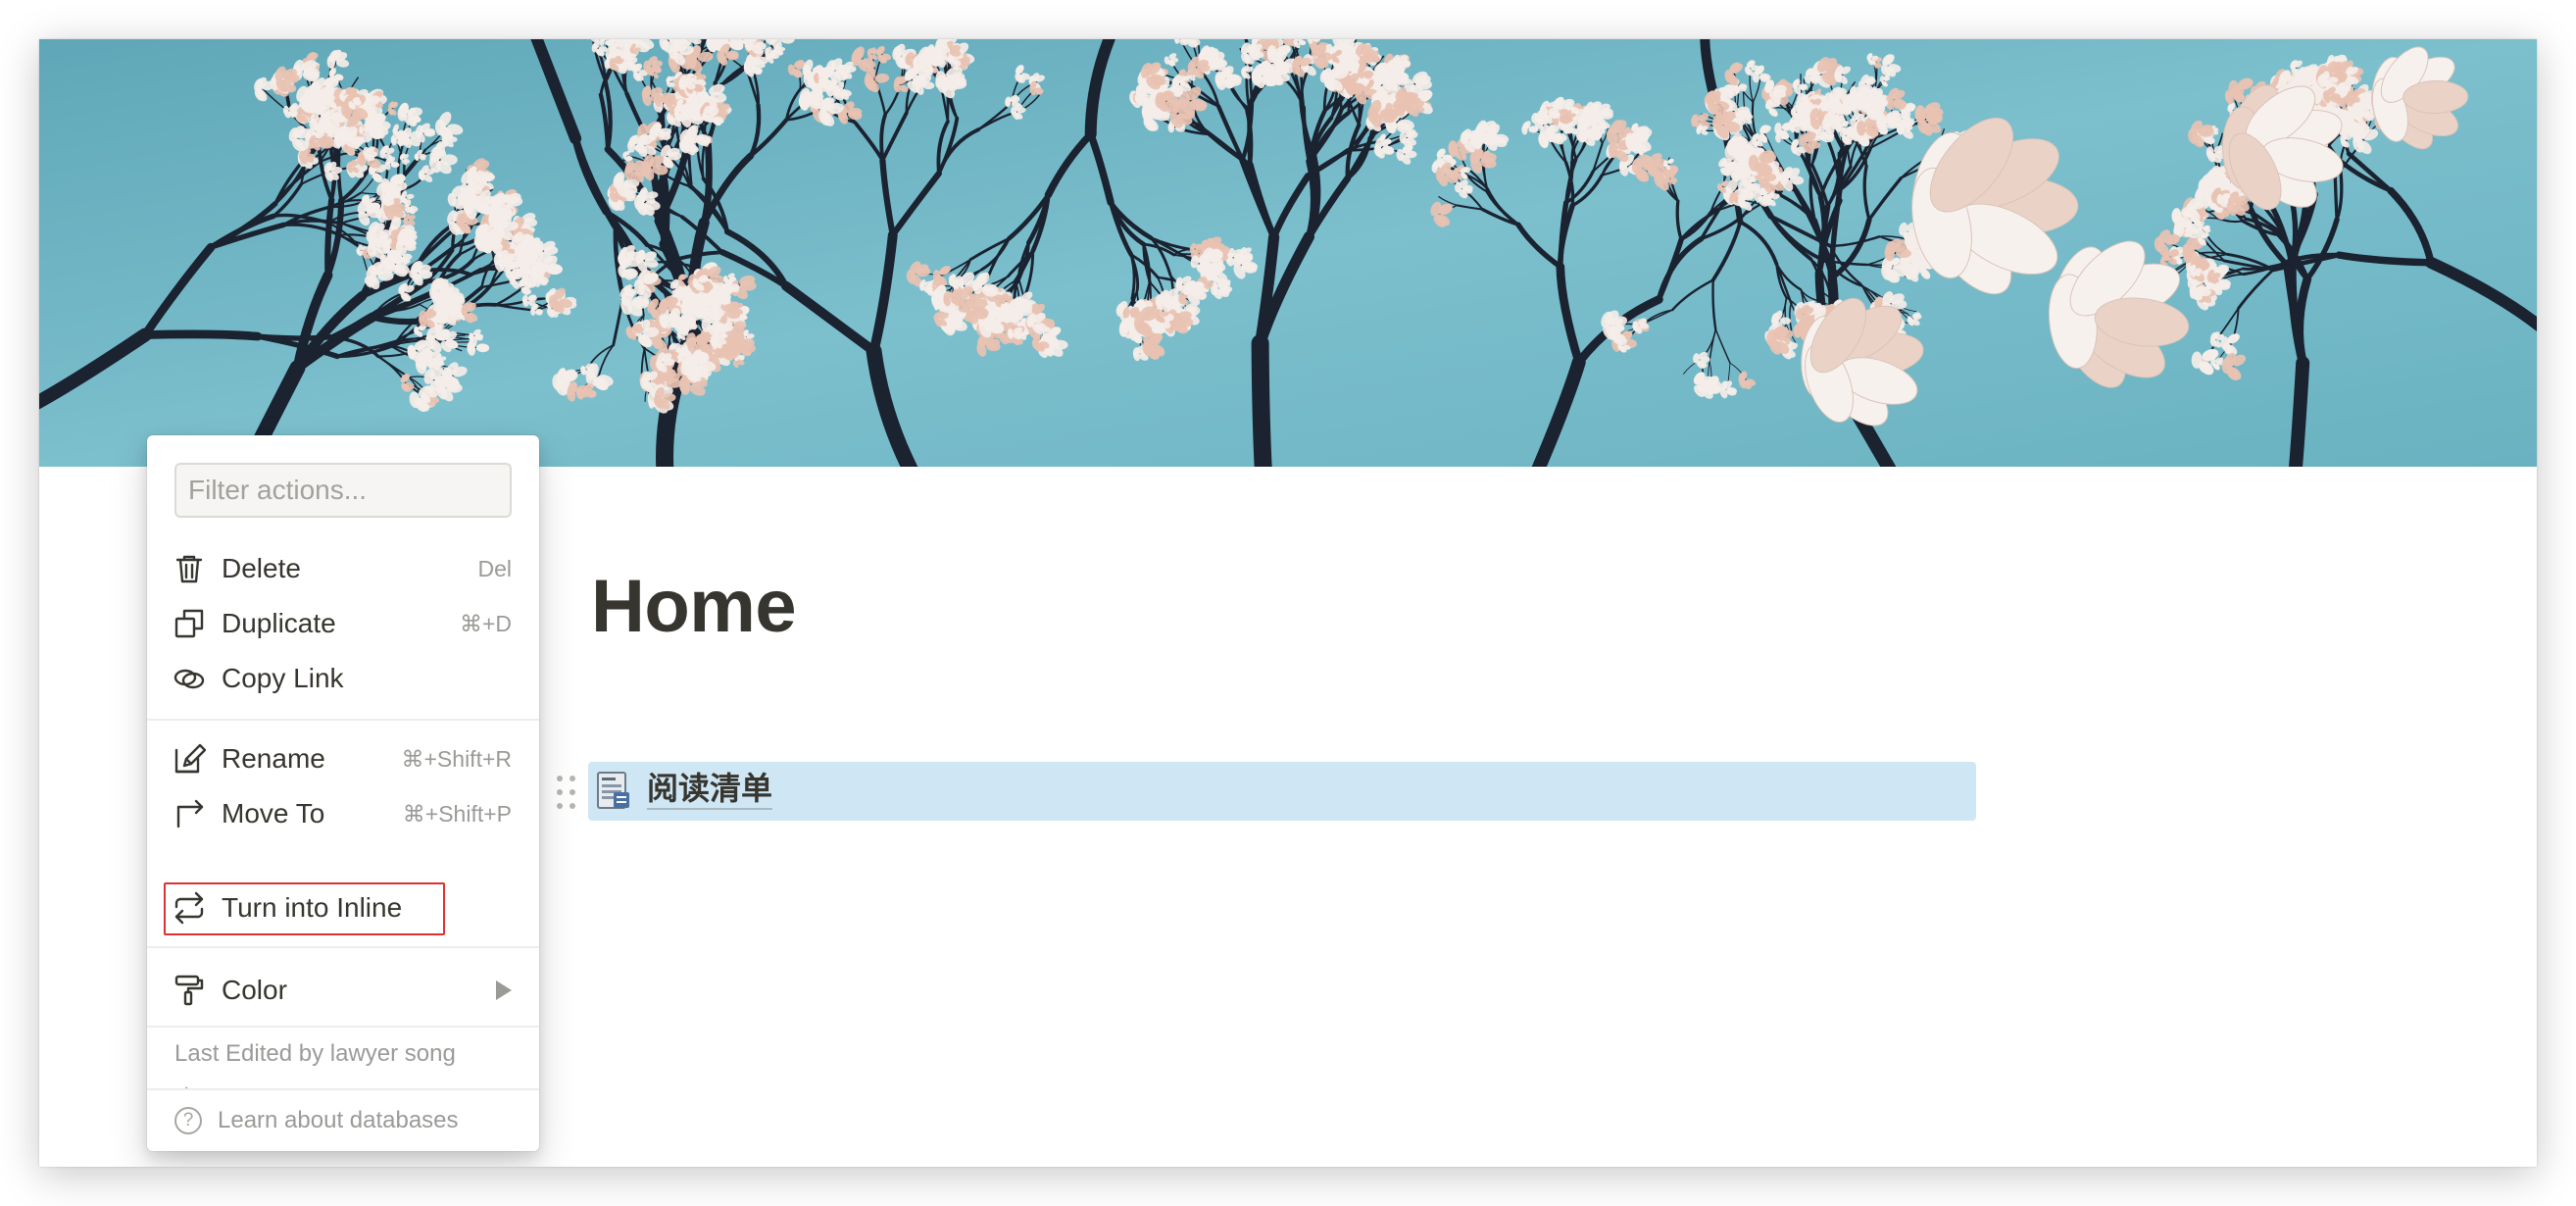 Image resolution: width=2576 pixels, height=1206 pixels. Describe the element at coordinates (190, 758) in the screenshot. I see `pencil-icon` at that location.